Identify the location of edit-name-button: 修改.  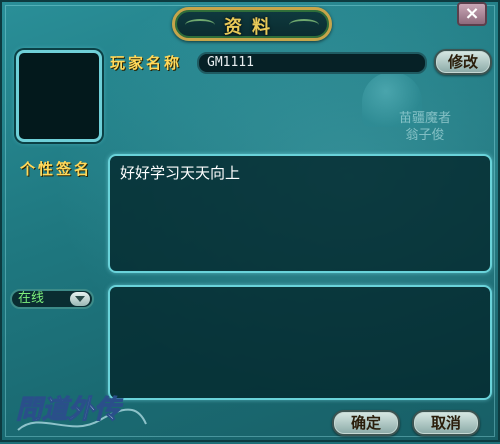
(463, 62).